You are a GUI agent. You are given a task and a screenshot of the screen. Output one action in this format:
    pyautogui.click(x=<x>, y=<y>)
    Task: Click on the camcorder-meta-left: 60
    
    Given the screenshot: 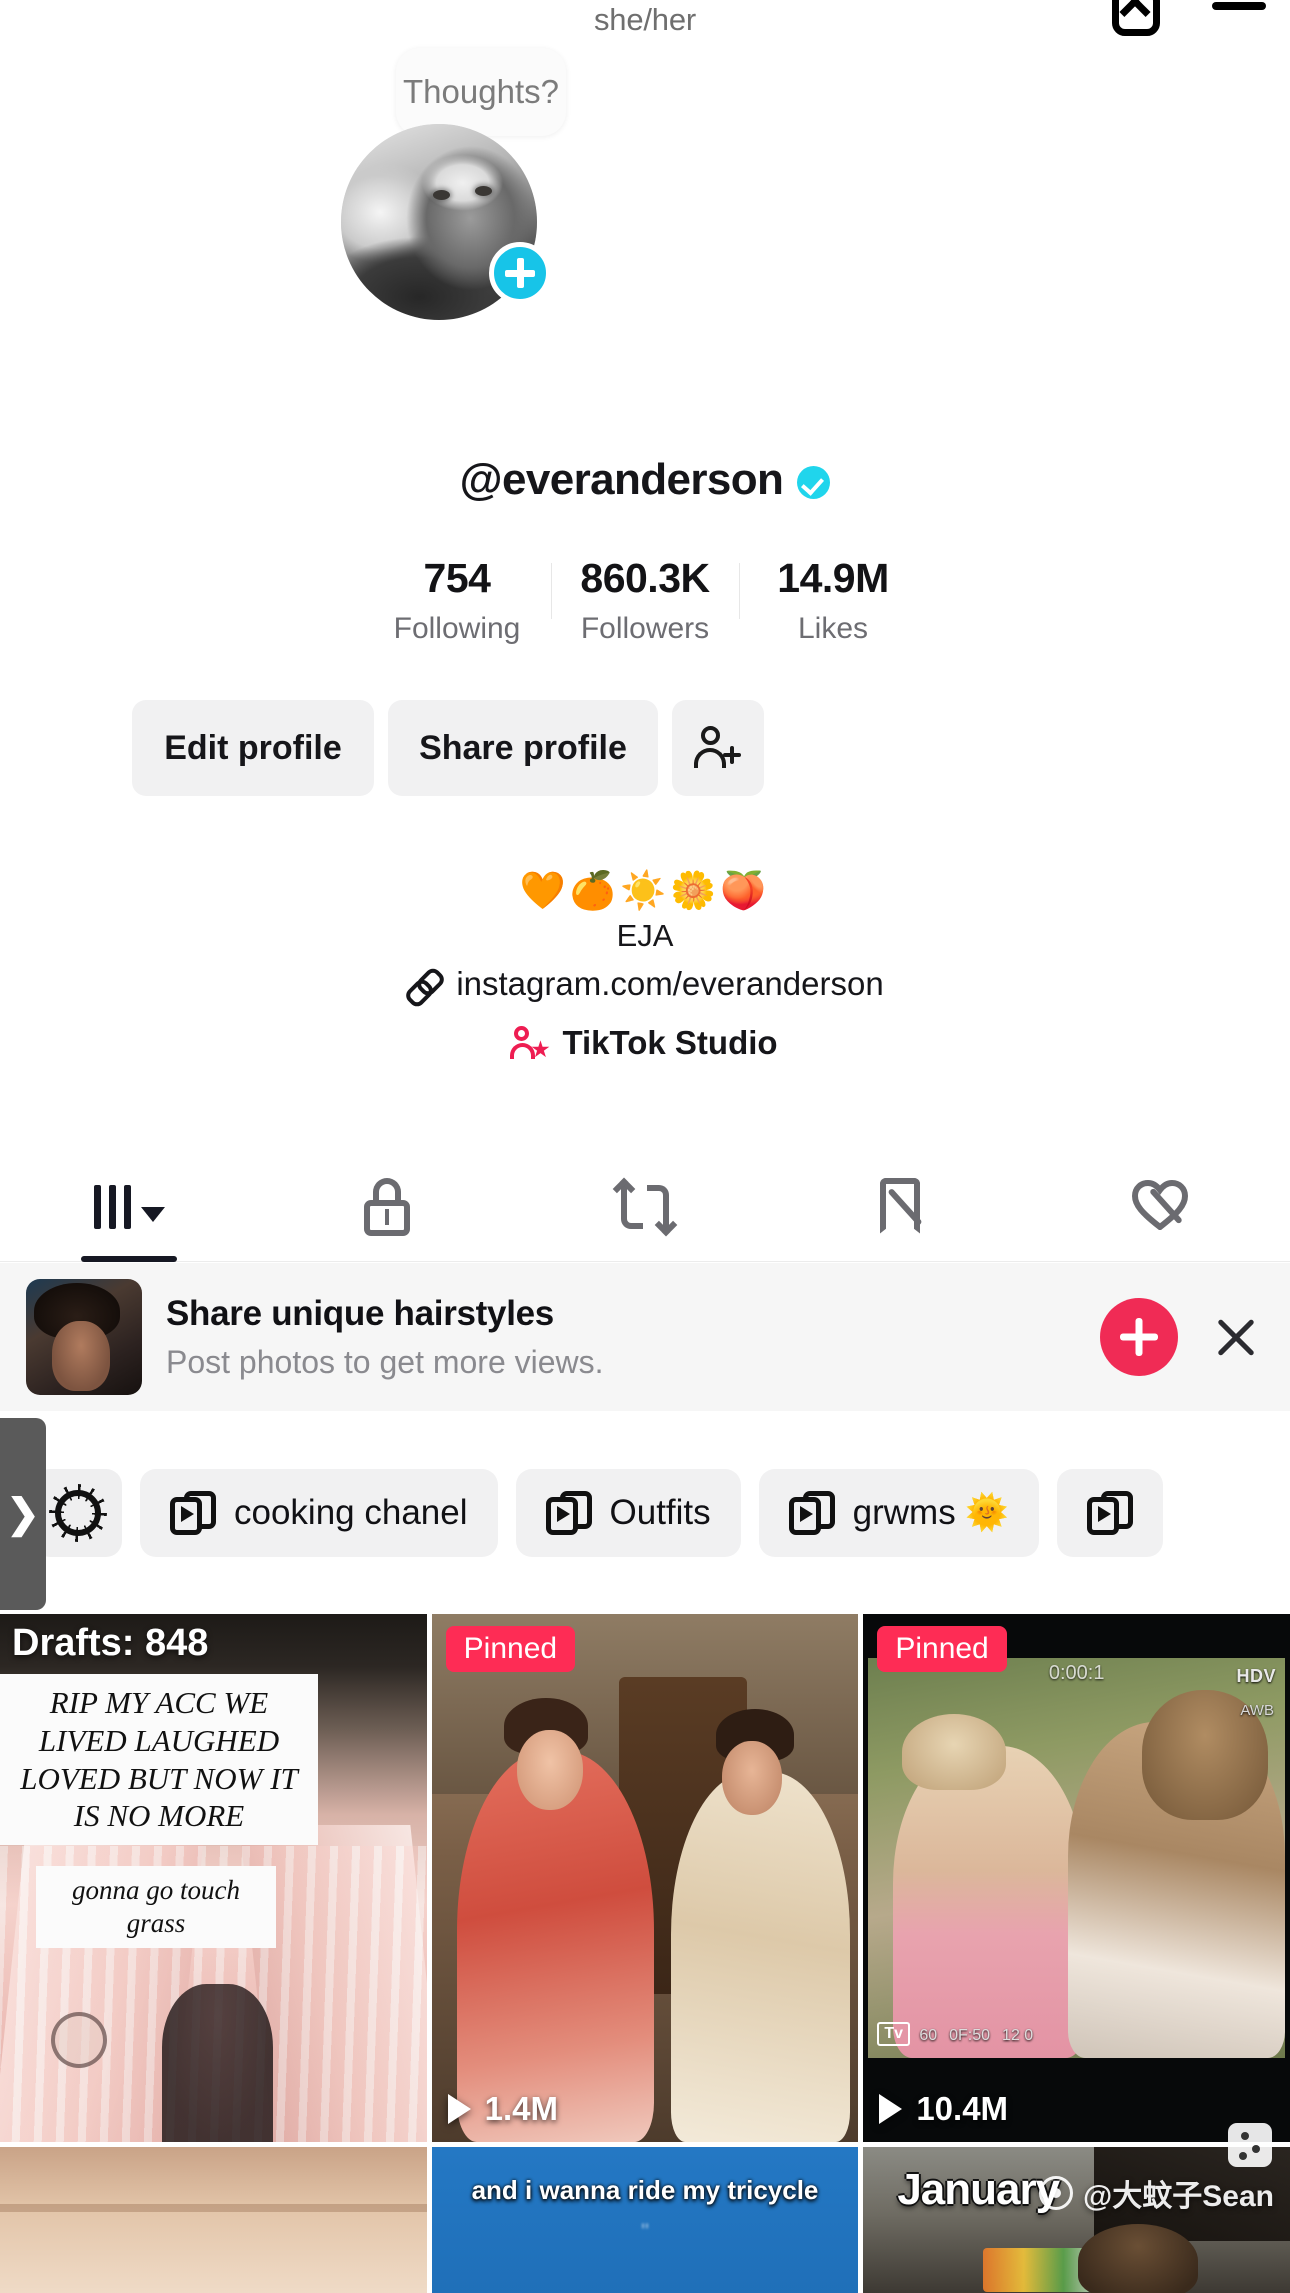 What is the action you would take?
    pyautogui.click(x=928, y=2035)
    